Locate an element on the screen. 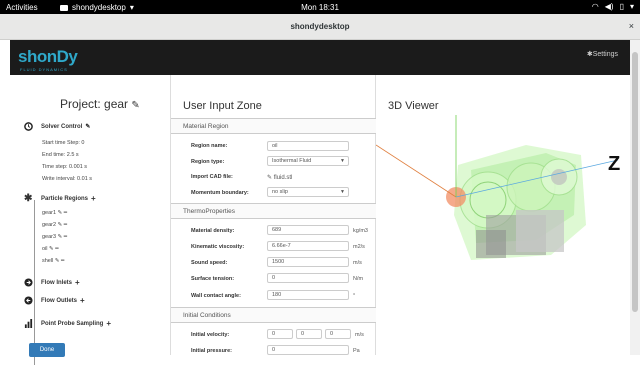 The image size is (640, 365). flow-outlets-section: Flow Outlets + is located at coordinates (54, 300).